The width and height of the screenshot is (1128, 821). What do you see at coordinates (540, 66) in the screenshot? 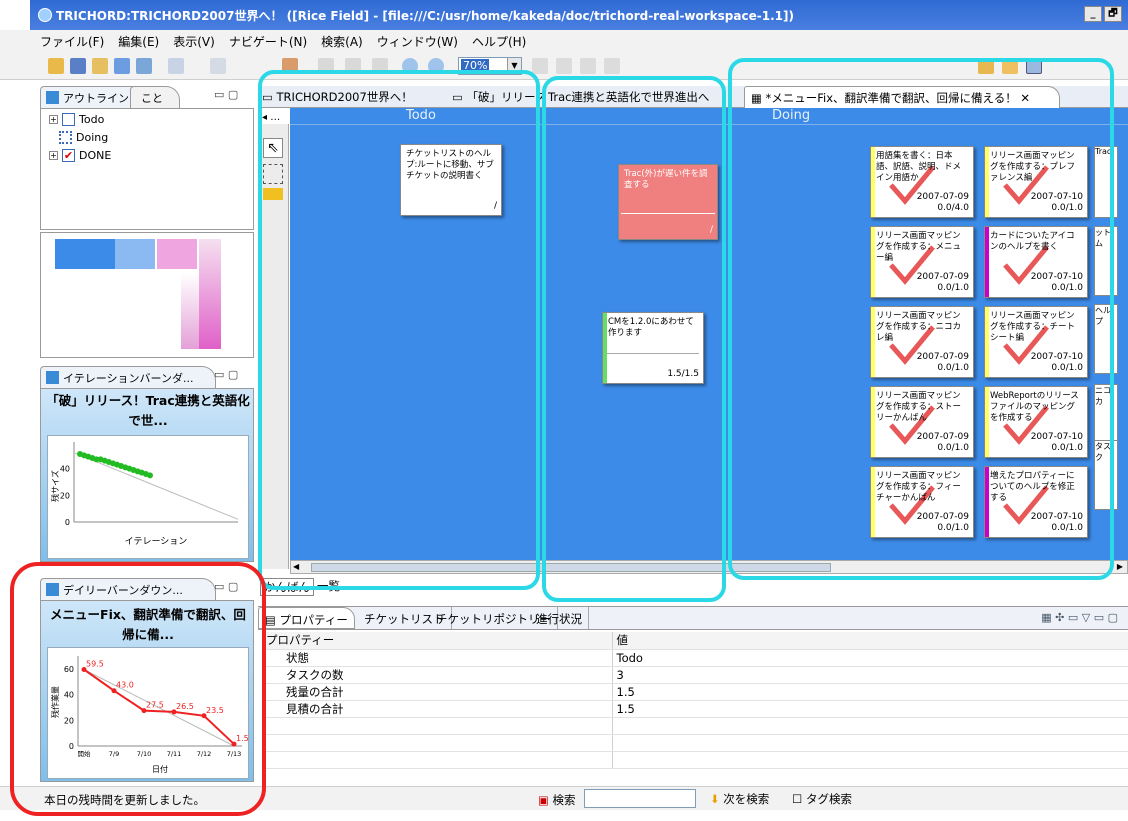
I see `layout-icon` at bounding box center [540, 66].